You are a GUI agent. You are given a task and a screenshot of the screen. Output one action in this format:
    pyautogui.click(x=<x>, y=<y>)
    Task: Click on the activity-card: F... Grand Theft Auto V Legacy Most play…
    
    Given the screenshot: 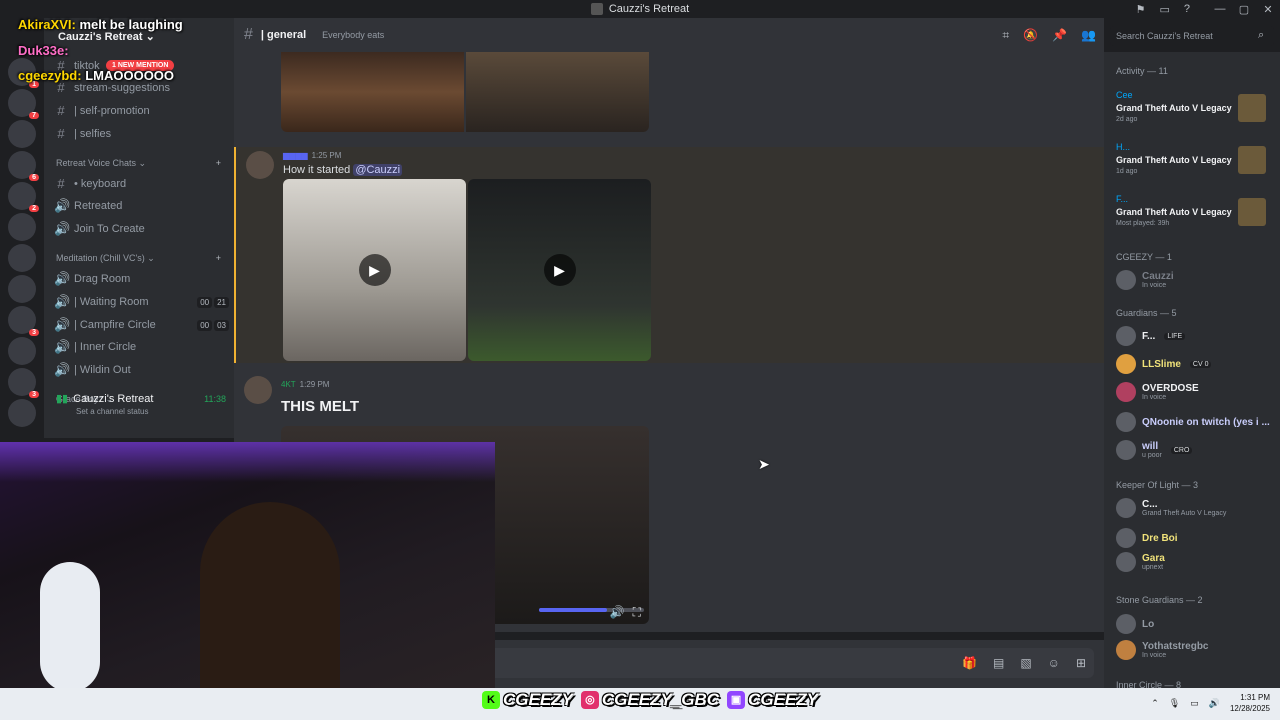 What is the action you would take?
    pyautogui.click(x=1192, y=217)
    